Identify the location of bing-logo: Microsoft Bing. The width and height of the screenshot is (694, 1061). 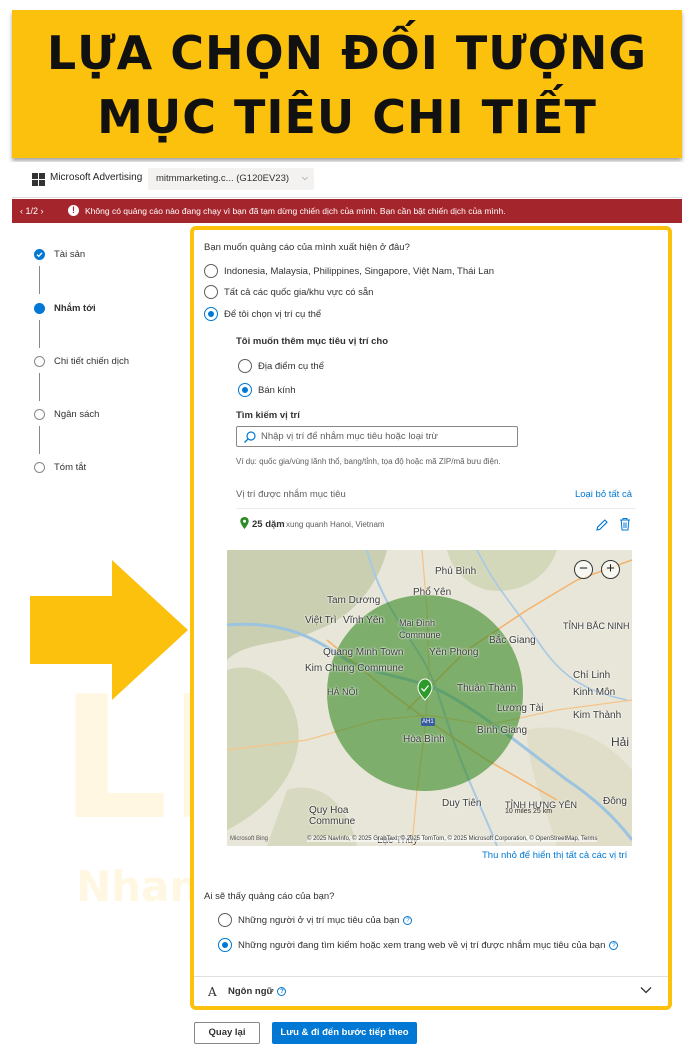
(249, 839).